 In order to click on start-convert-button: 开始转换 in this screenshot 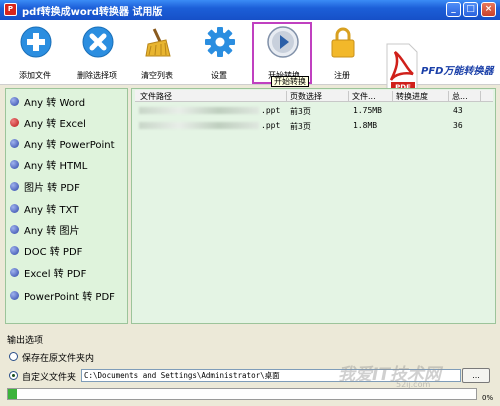, I will do `click(282, 53)`.